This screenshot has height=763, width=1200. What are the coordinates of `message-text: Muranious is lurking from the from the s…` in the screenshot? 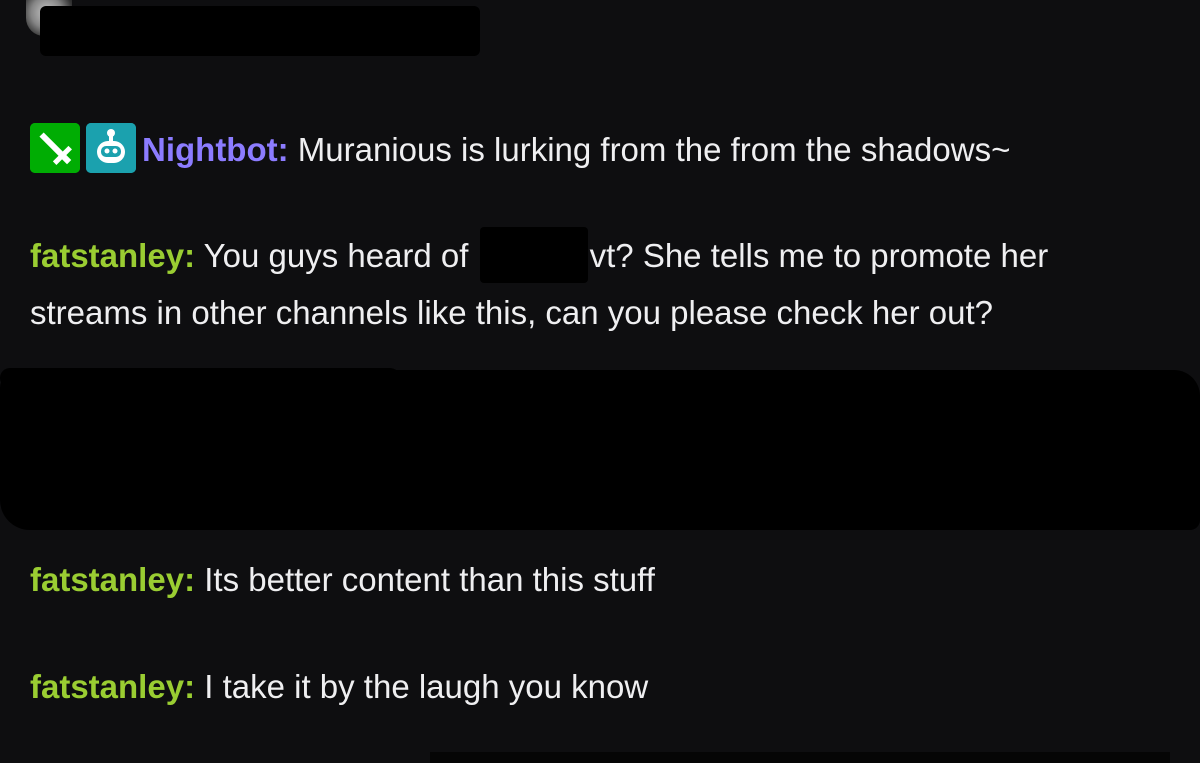 It's located at (649, 149).